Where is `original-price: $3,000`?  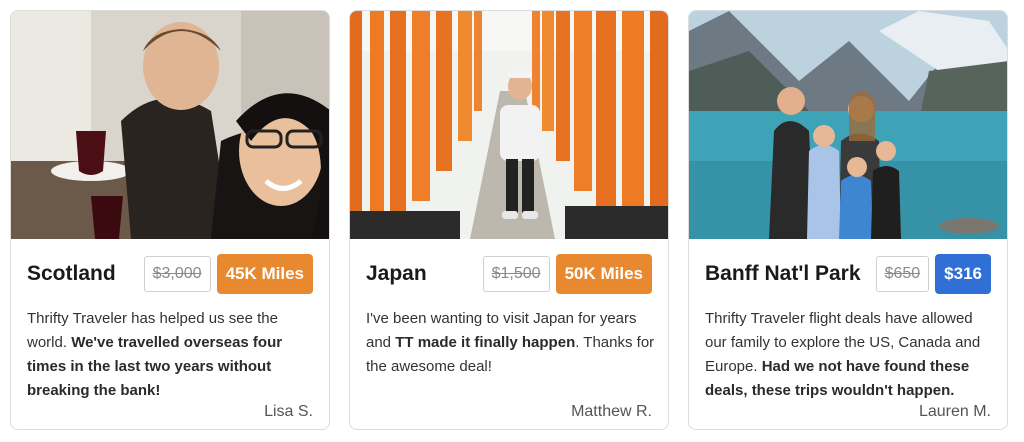 original-price: $3,000 is located at coordinates (177, 274).